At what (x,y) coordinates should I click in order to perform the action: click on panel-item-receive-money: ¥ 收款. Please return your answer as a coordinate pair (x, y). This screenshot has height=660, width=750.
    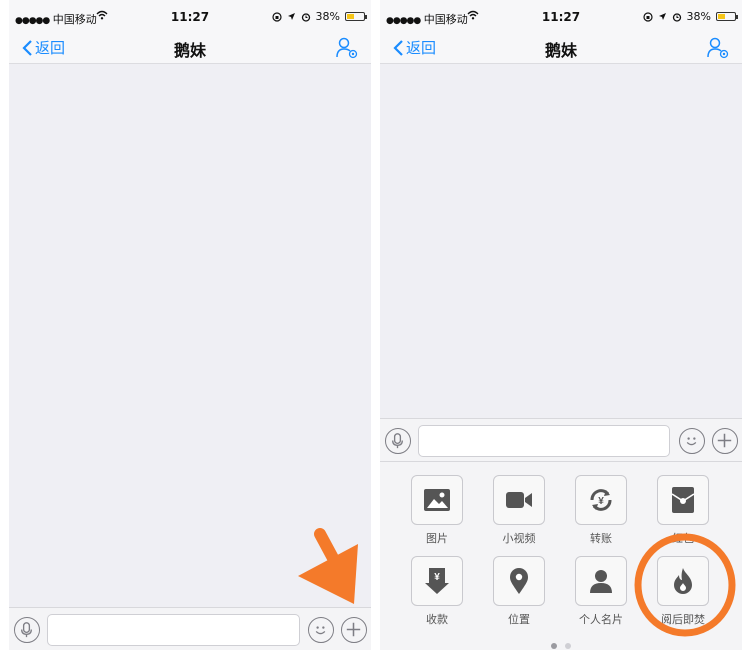
    Looking at the image, I should click on (437, 591).